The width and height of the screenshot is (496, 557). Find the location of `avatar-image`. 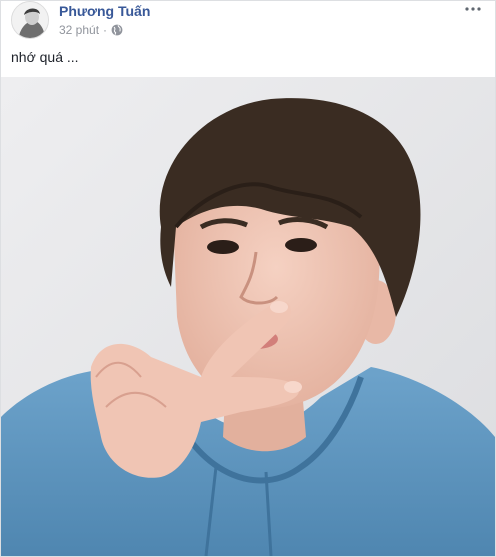

avatar-image is located at coordinates (30, 20).